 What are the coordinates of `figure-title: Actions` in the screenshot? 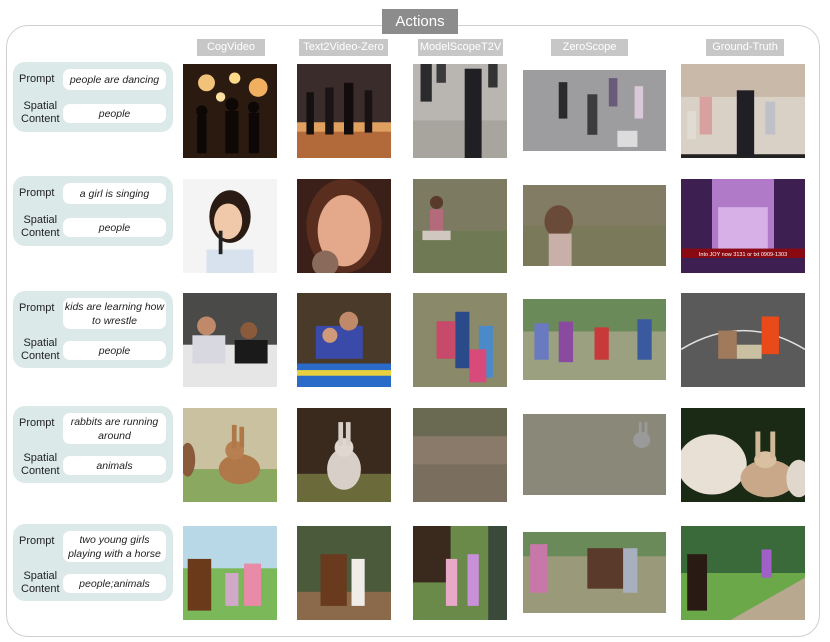 It's located at (420, 21).